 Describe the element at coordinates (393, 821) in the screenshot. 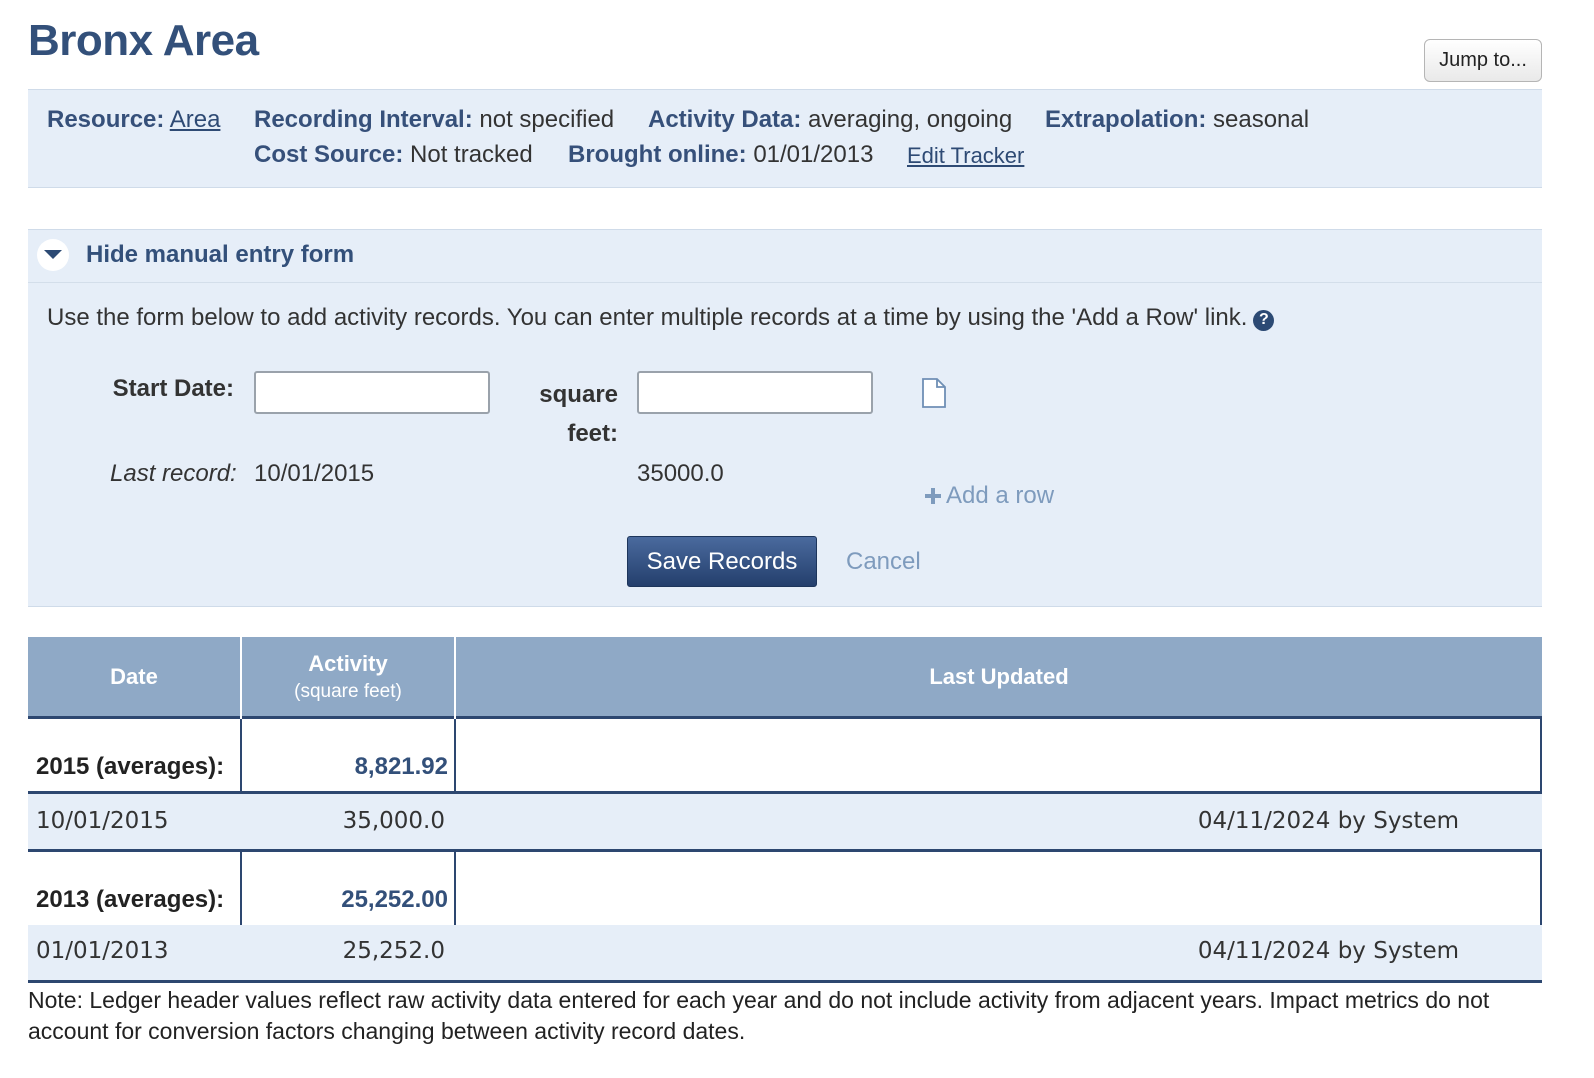

I see `record-value: 35,000.0` at that location.